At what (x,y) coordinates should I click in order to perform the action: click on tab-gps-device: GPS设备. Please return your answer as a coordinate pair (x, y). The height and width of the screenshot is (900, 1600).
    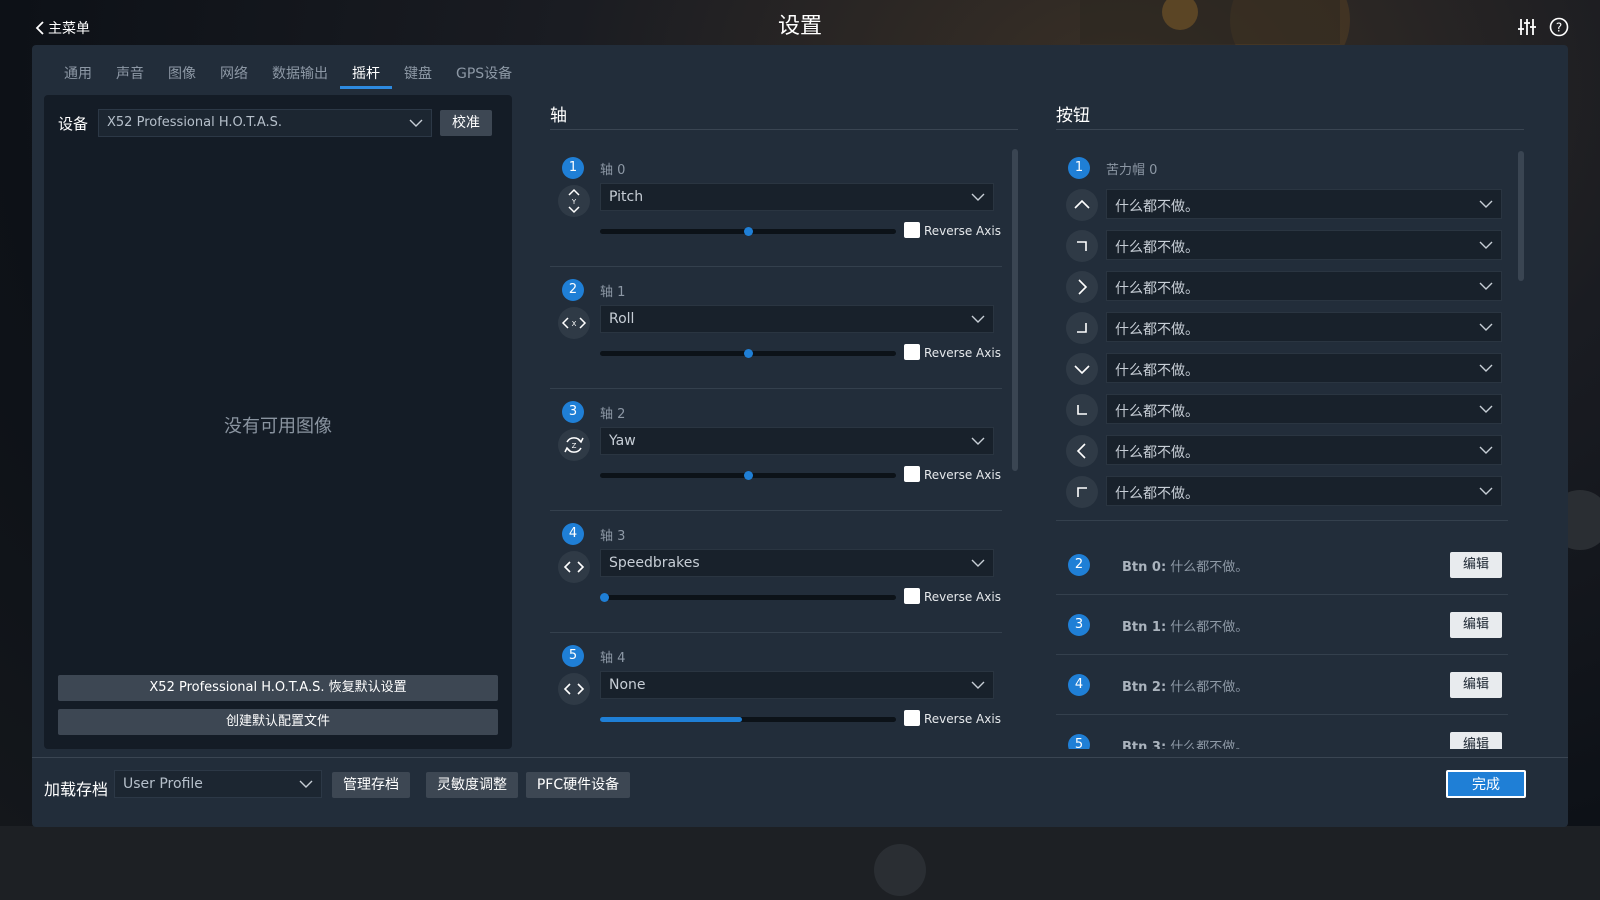
    Looking at the image, I should click on (484, 72).